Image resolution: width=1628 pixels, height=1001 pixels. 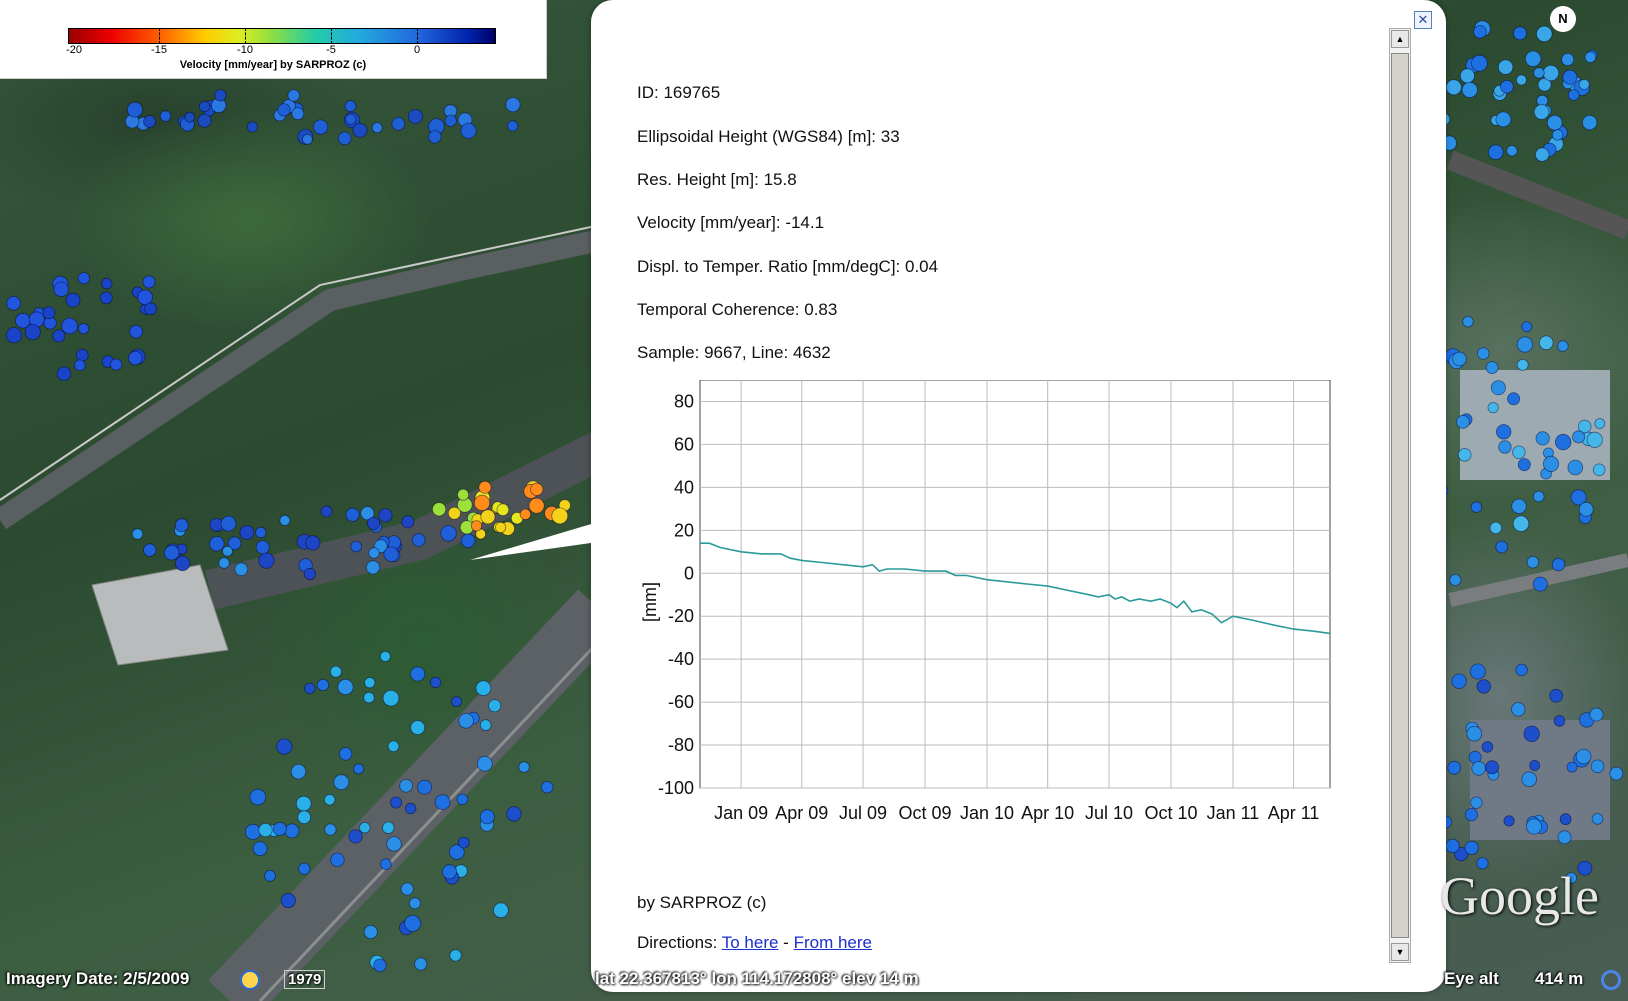 What do you see at coordinates (250, 980) in the screenshot?
I see `historical-imagery-clock-icon` at bounding box center [250, 980].